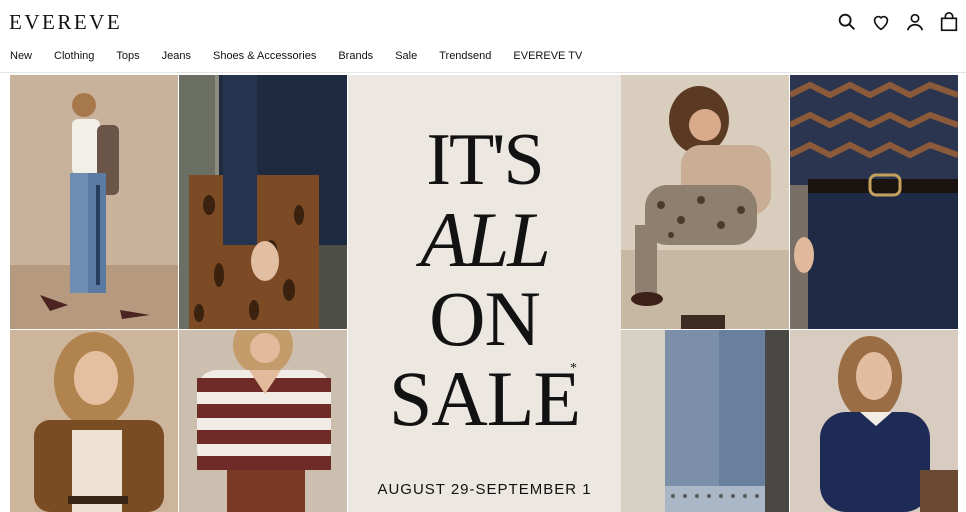 The height and width of the screenshot is (512, 966). Describe the element at coordinates (74, 56) in the screenshot. I see `nav-item-clothing: Clothing` at that location.